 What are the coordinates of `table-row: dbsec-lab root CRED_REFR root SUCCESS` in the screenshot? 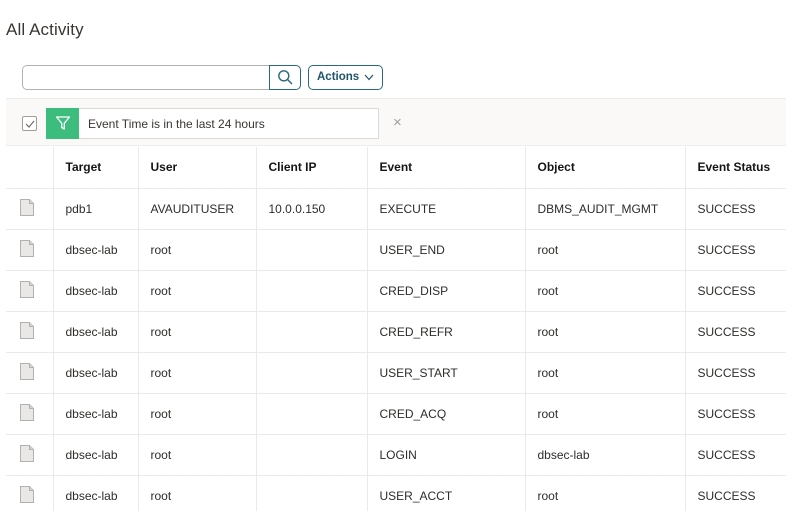 It's located at (396, 332).